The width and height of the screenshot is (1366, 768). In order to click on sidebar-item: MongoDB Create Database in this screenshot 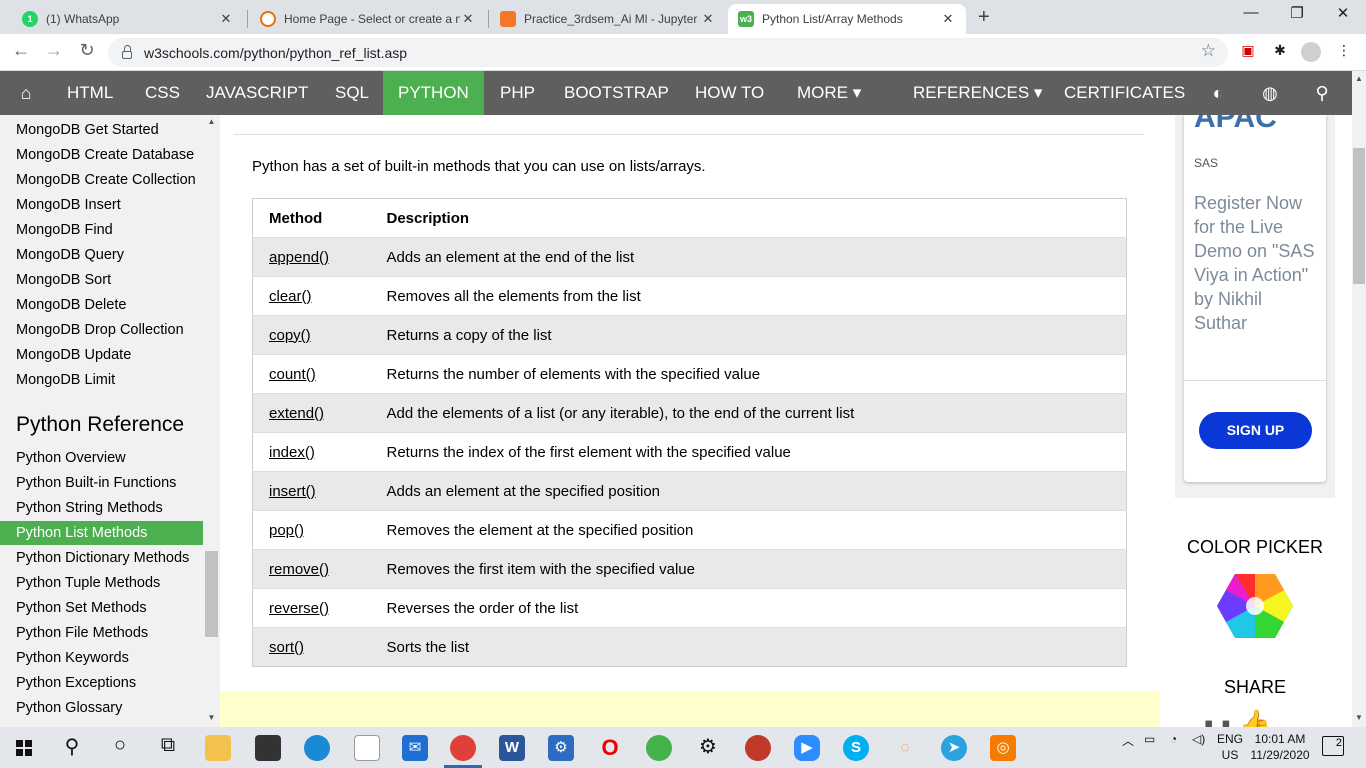, I will do `click(101, 155)`.